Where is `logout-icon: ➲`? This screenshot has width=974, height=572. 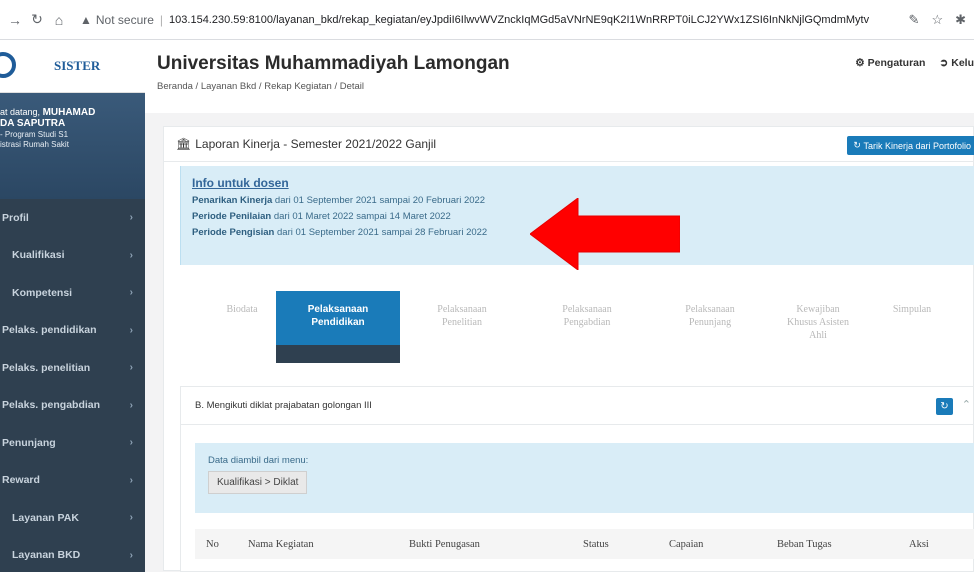 logout-icon: ➲ is located at coordinates (944, 63).